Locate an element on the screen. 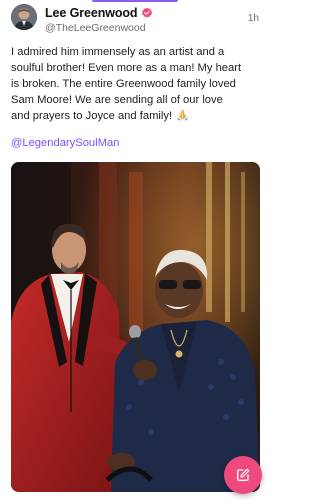  author-handle: @TheLeeGreenwood is located at coordinates (95, 28).